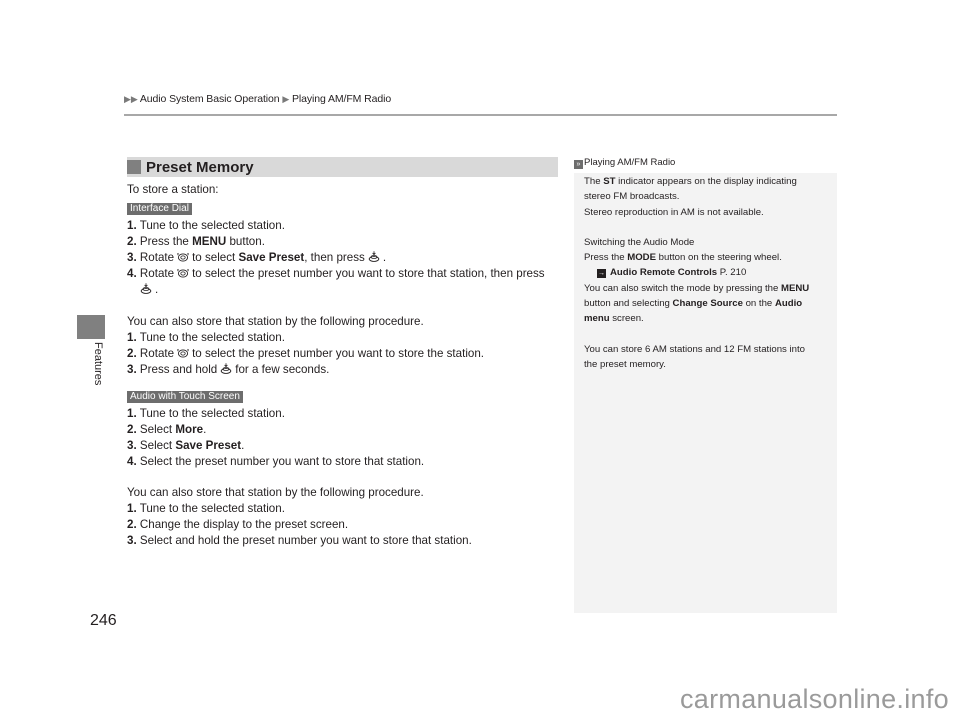 The height and width of the screenshot is (722, 960). Describe the element at coordinates (630, 162) in the screenshot. I see `side-note-title: Playing AM/FM Radio` at that location.